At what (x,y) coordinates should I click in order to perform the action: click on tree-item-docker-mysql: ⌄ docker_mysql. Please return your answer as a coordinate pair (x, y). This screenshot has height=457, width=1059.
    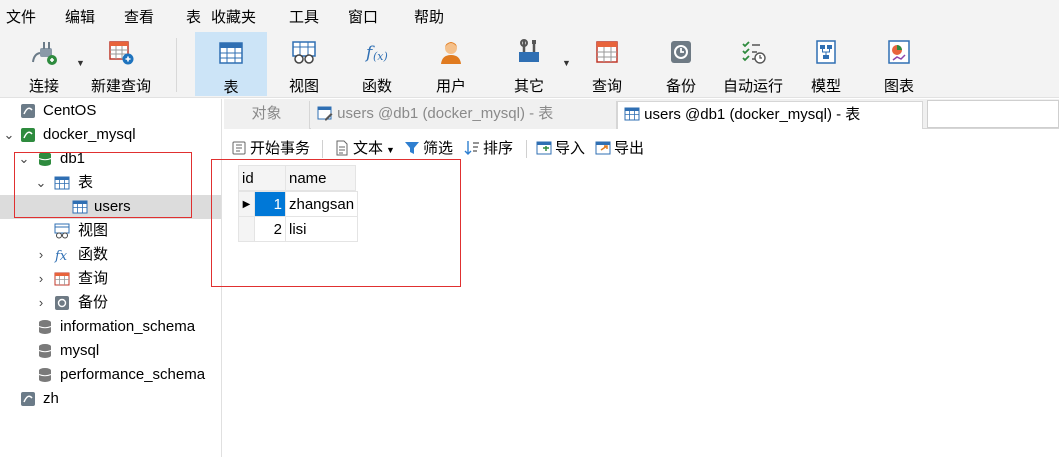
    Looking at the image, I should click on (110, 135).